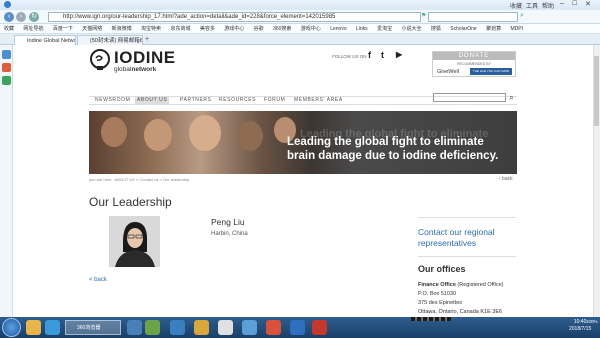 The width and height of the screenshot is (600, 338). I want to click on new-tab-icon: +, so click(147, 39).